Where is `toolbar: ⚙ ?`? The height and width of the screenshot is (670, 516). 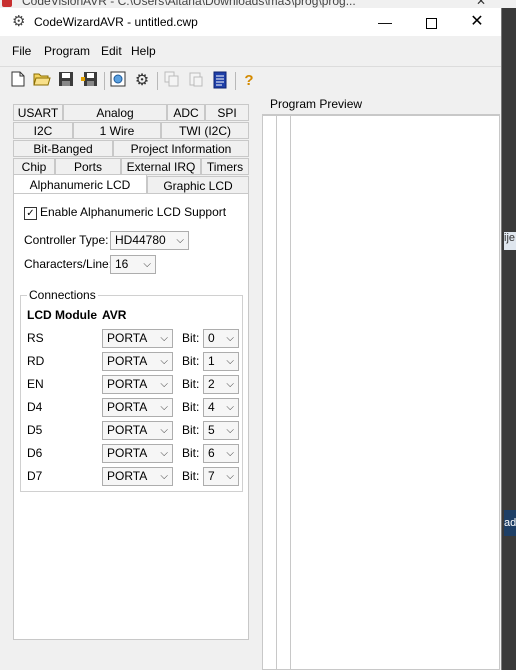
toolbar: ⚙ ? is located at coordinates (250, 80).